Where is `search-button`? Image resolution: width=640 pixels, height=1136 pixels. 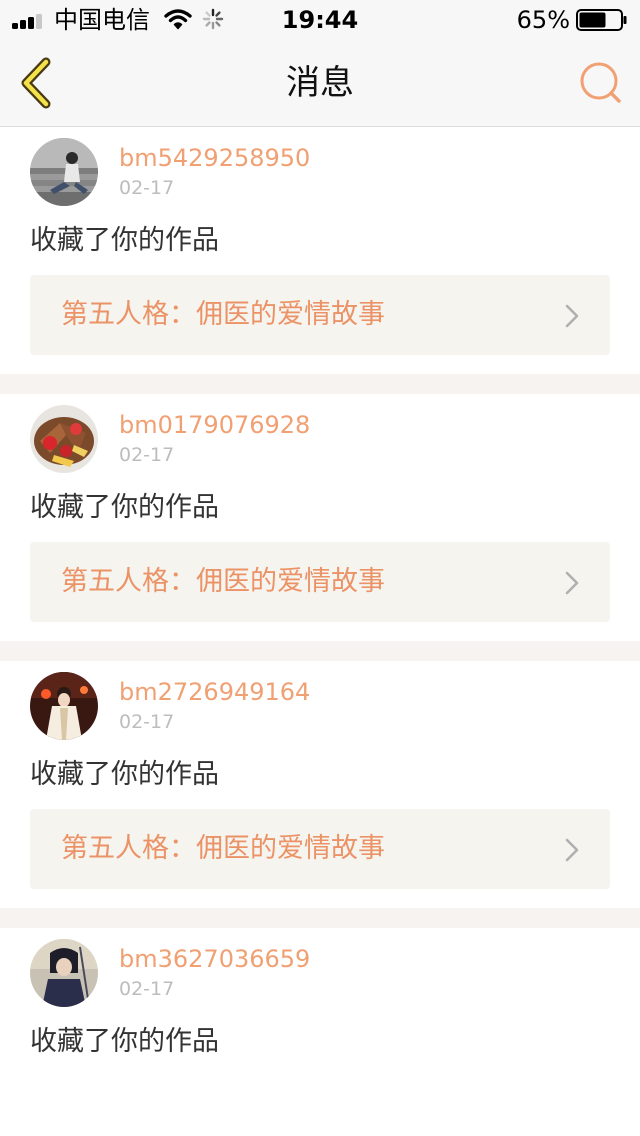
search-button is located at coordinates (601, 83).